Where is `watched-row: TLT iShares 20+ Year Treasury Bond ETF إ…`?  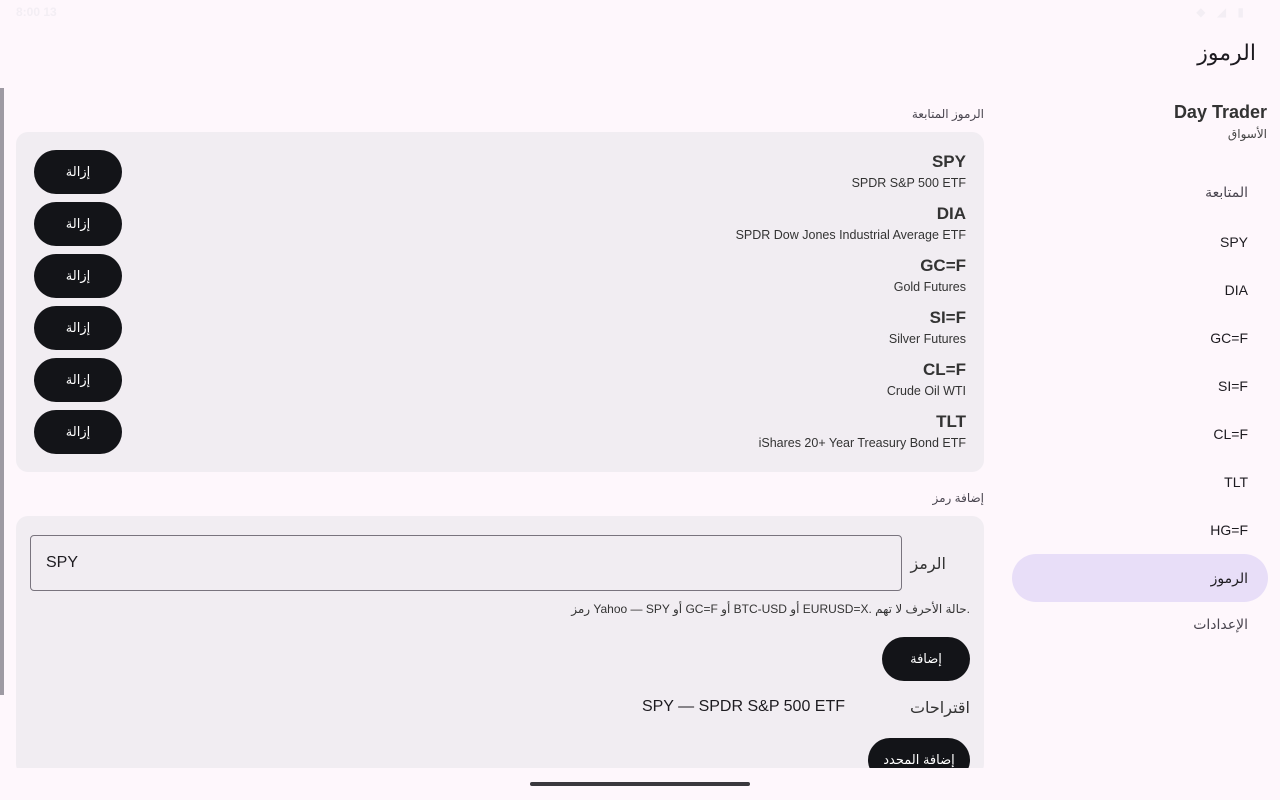
watched-row: TLT iShares 20+ Year Treasury Bond ETF إ… is located at coordinates (500, 436).